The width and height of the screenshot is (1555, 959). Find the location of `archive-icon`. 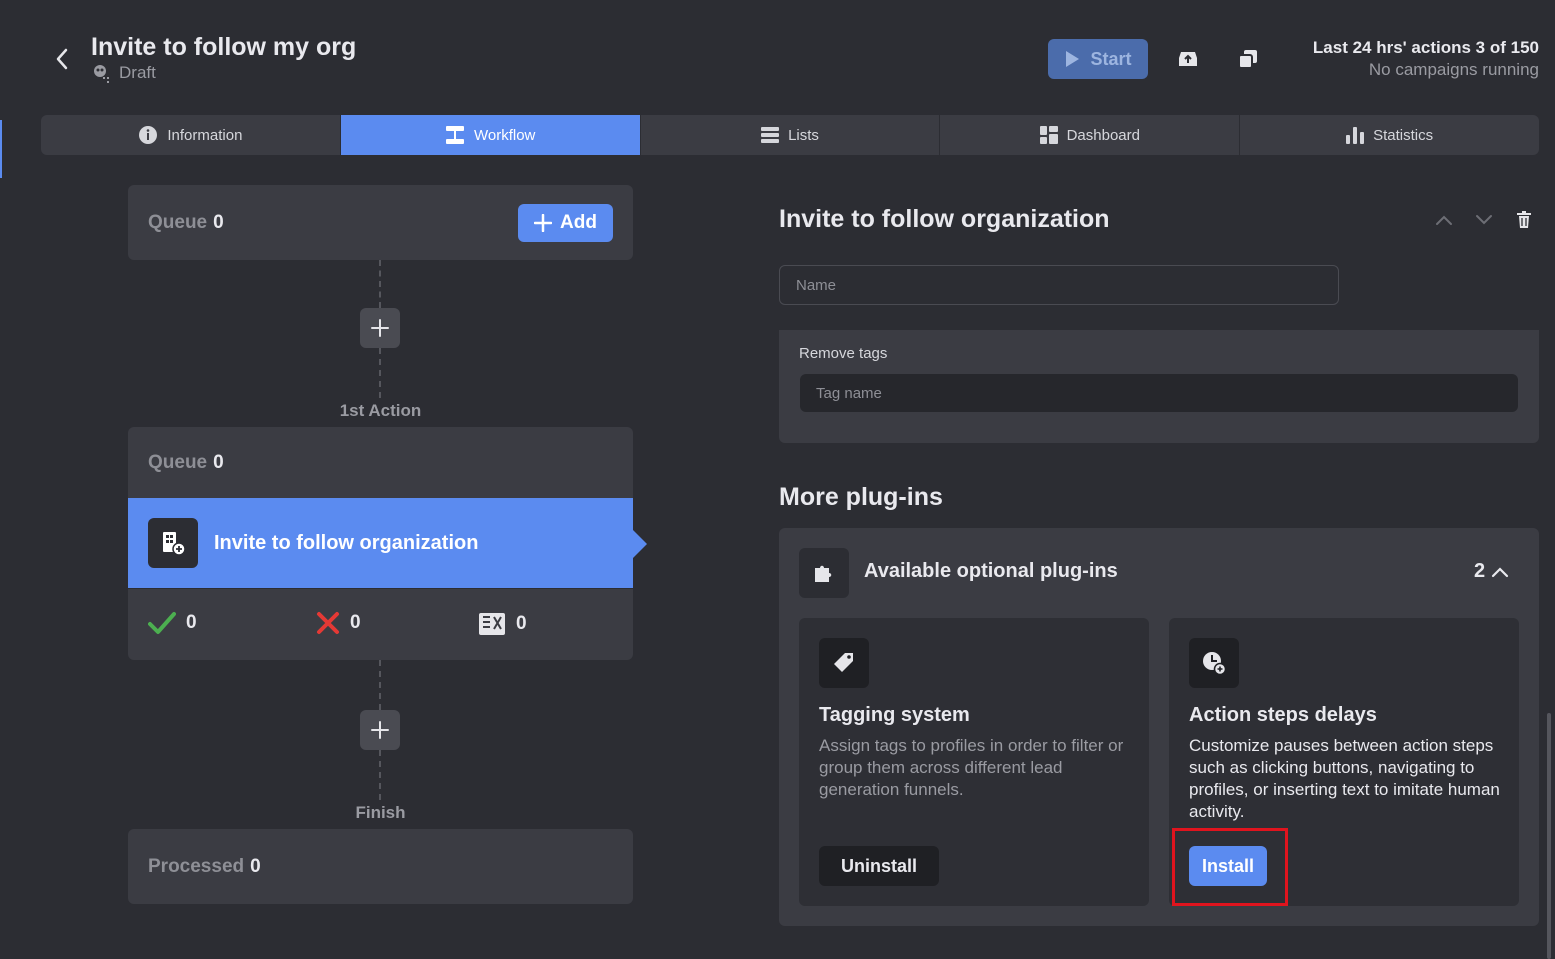

archive-icon is located at coordinates (1188, 59).